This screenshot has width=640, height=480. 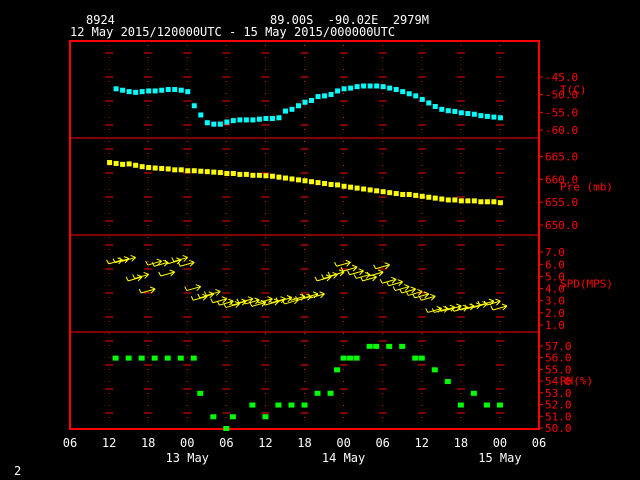 I want to click on date-label: 14 May, so click(x=343, y=458).